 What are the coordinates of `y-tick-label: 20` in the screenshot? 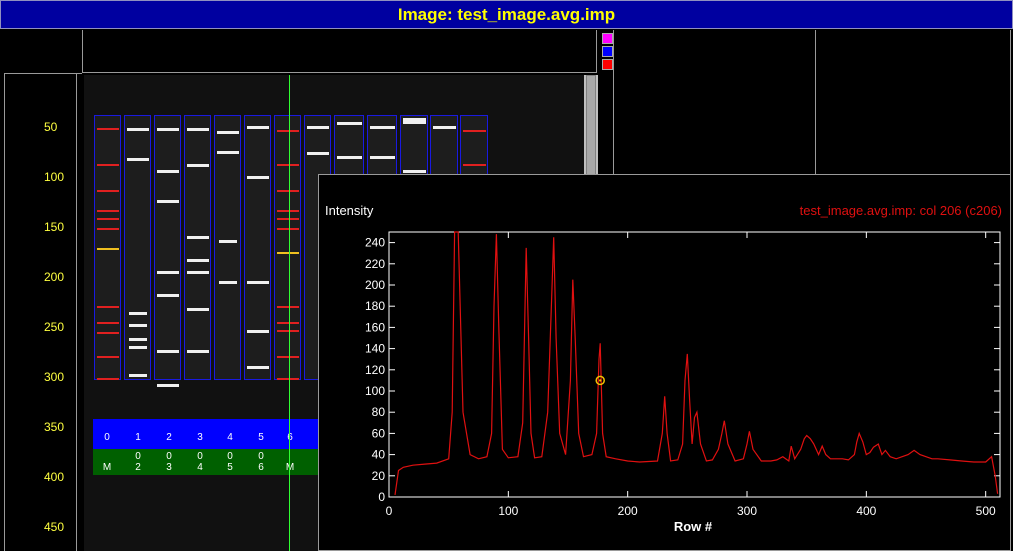 It's located at (379, 476).